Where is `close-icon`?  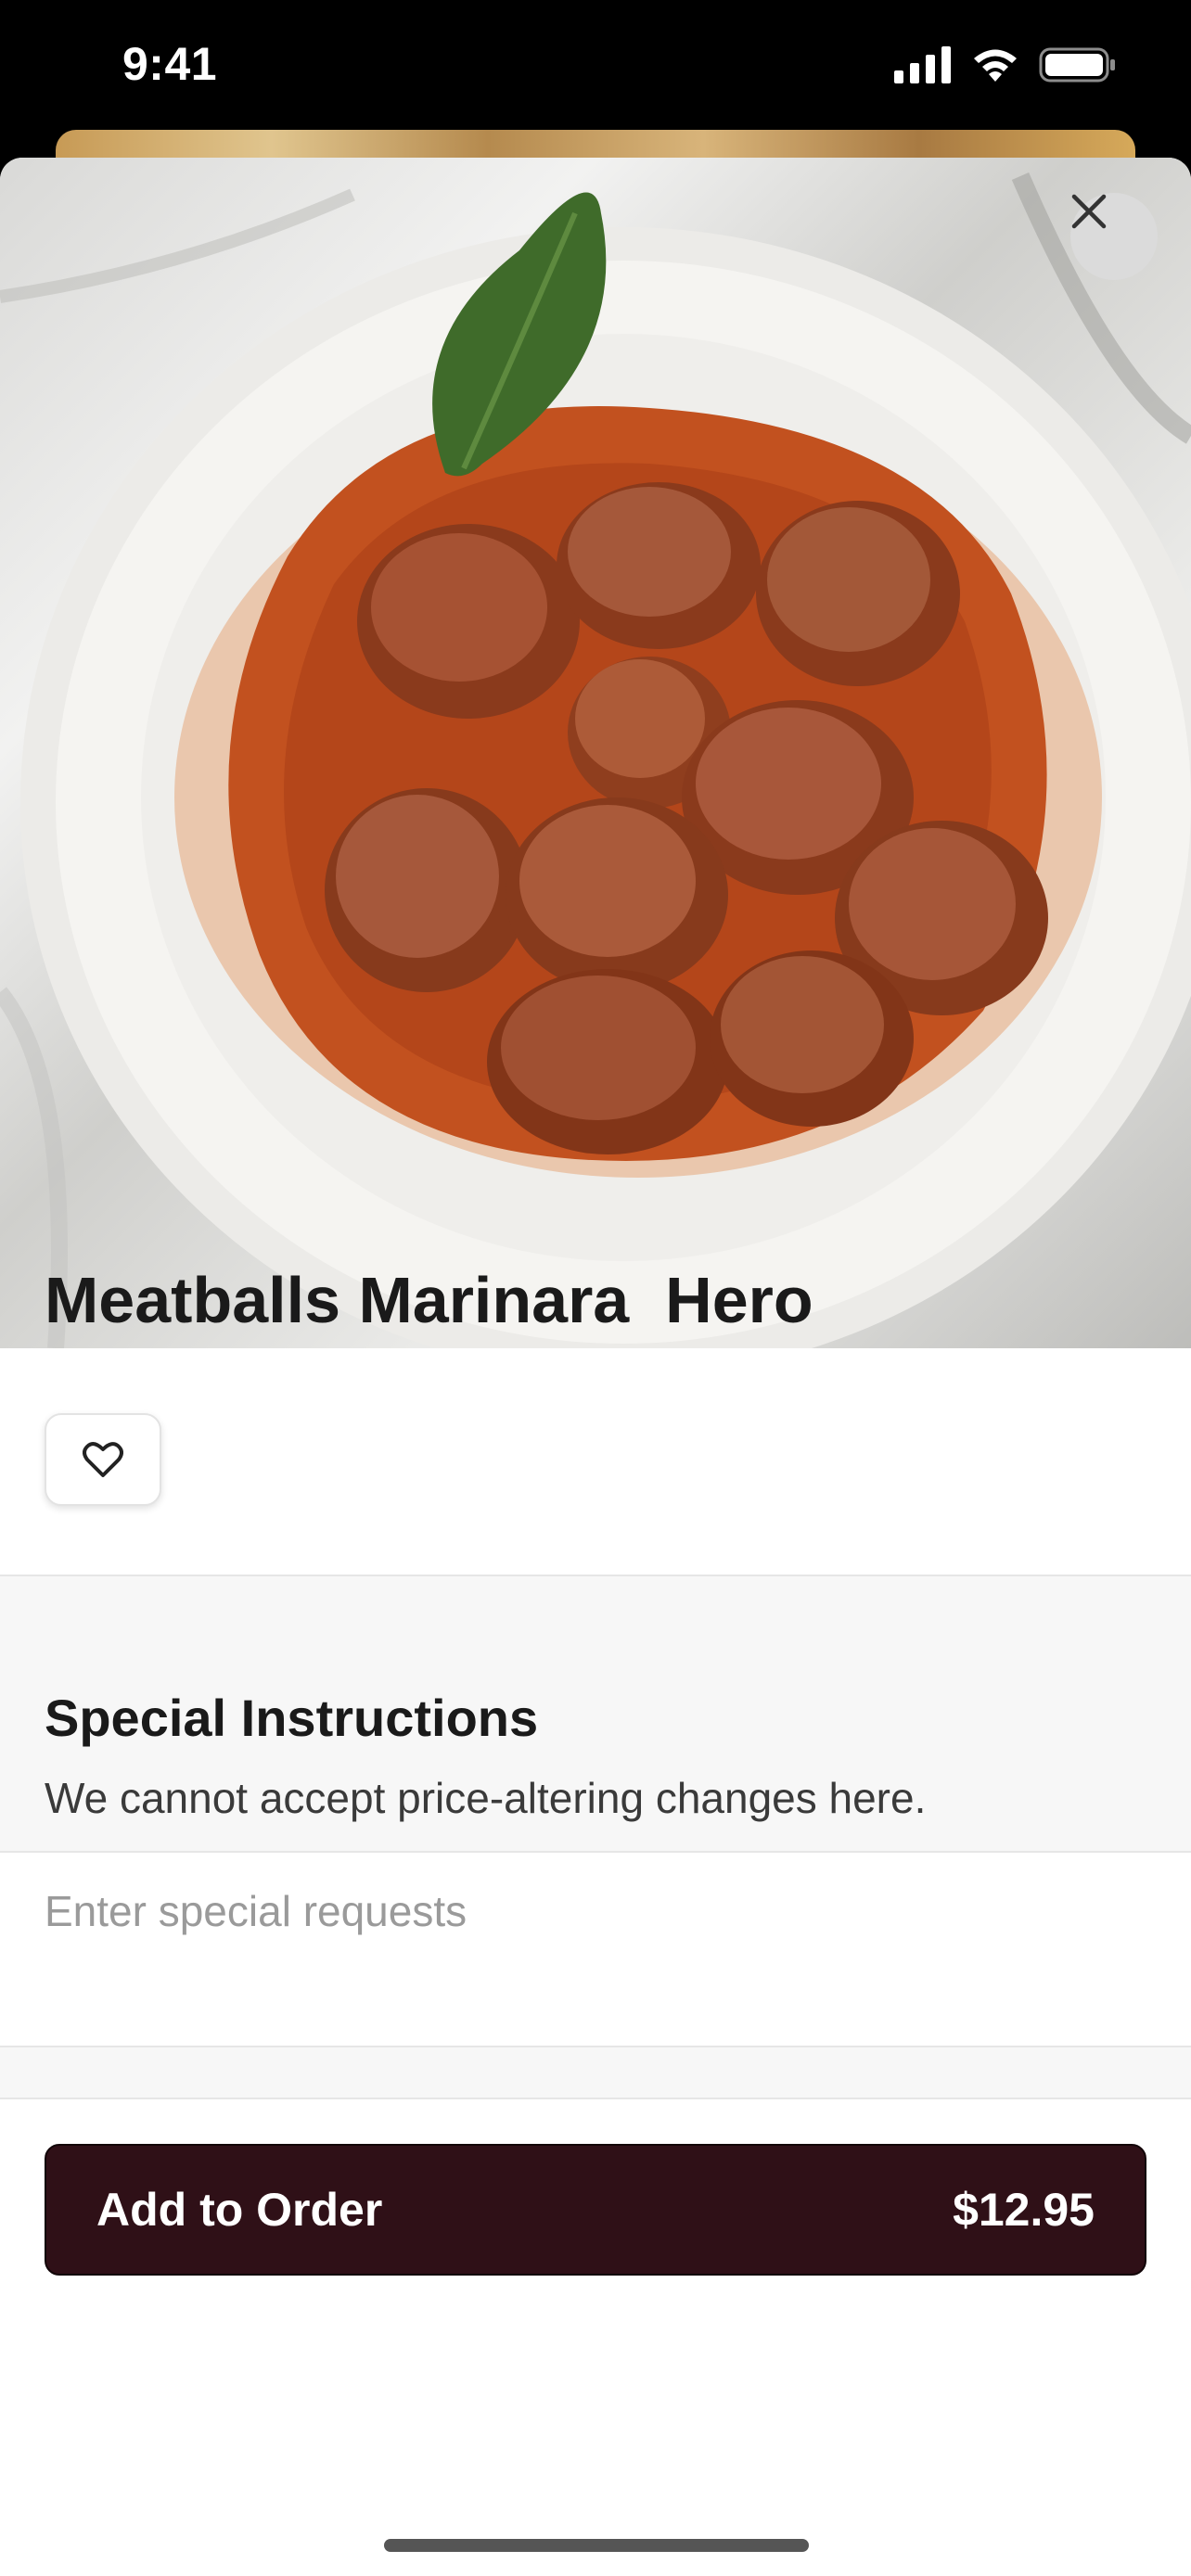 close-icon is located at coordinates (1089, 212).